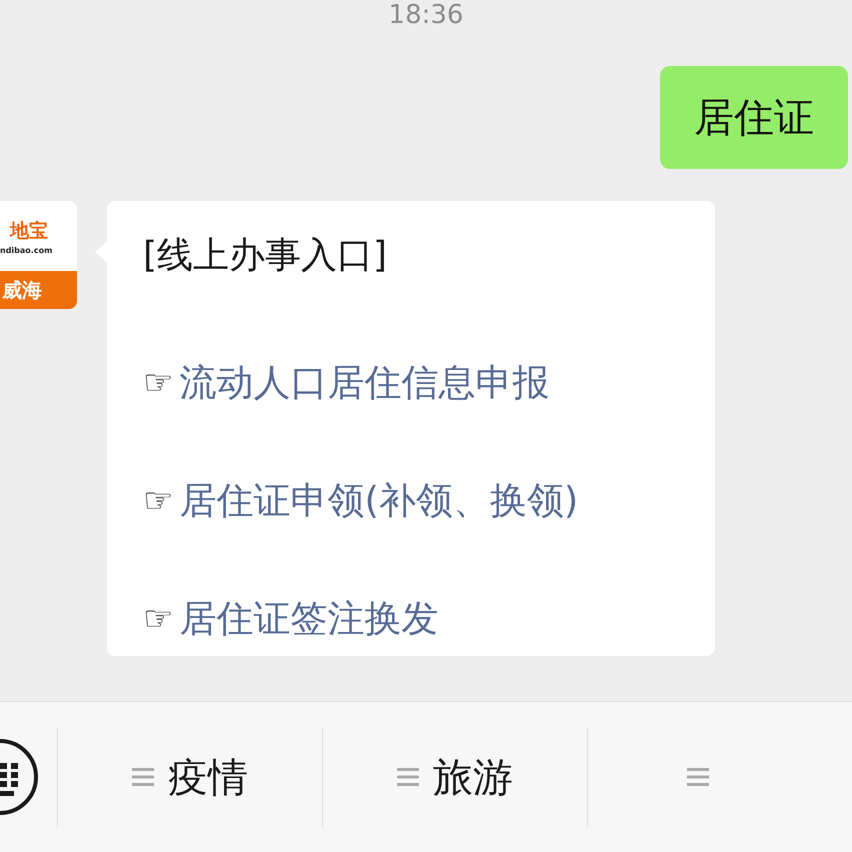  I want to click on service-link: 居住证申领(补领、换领), so click(378, 501).